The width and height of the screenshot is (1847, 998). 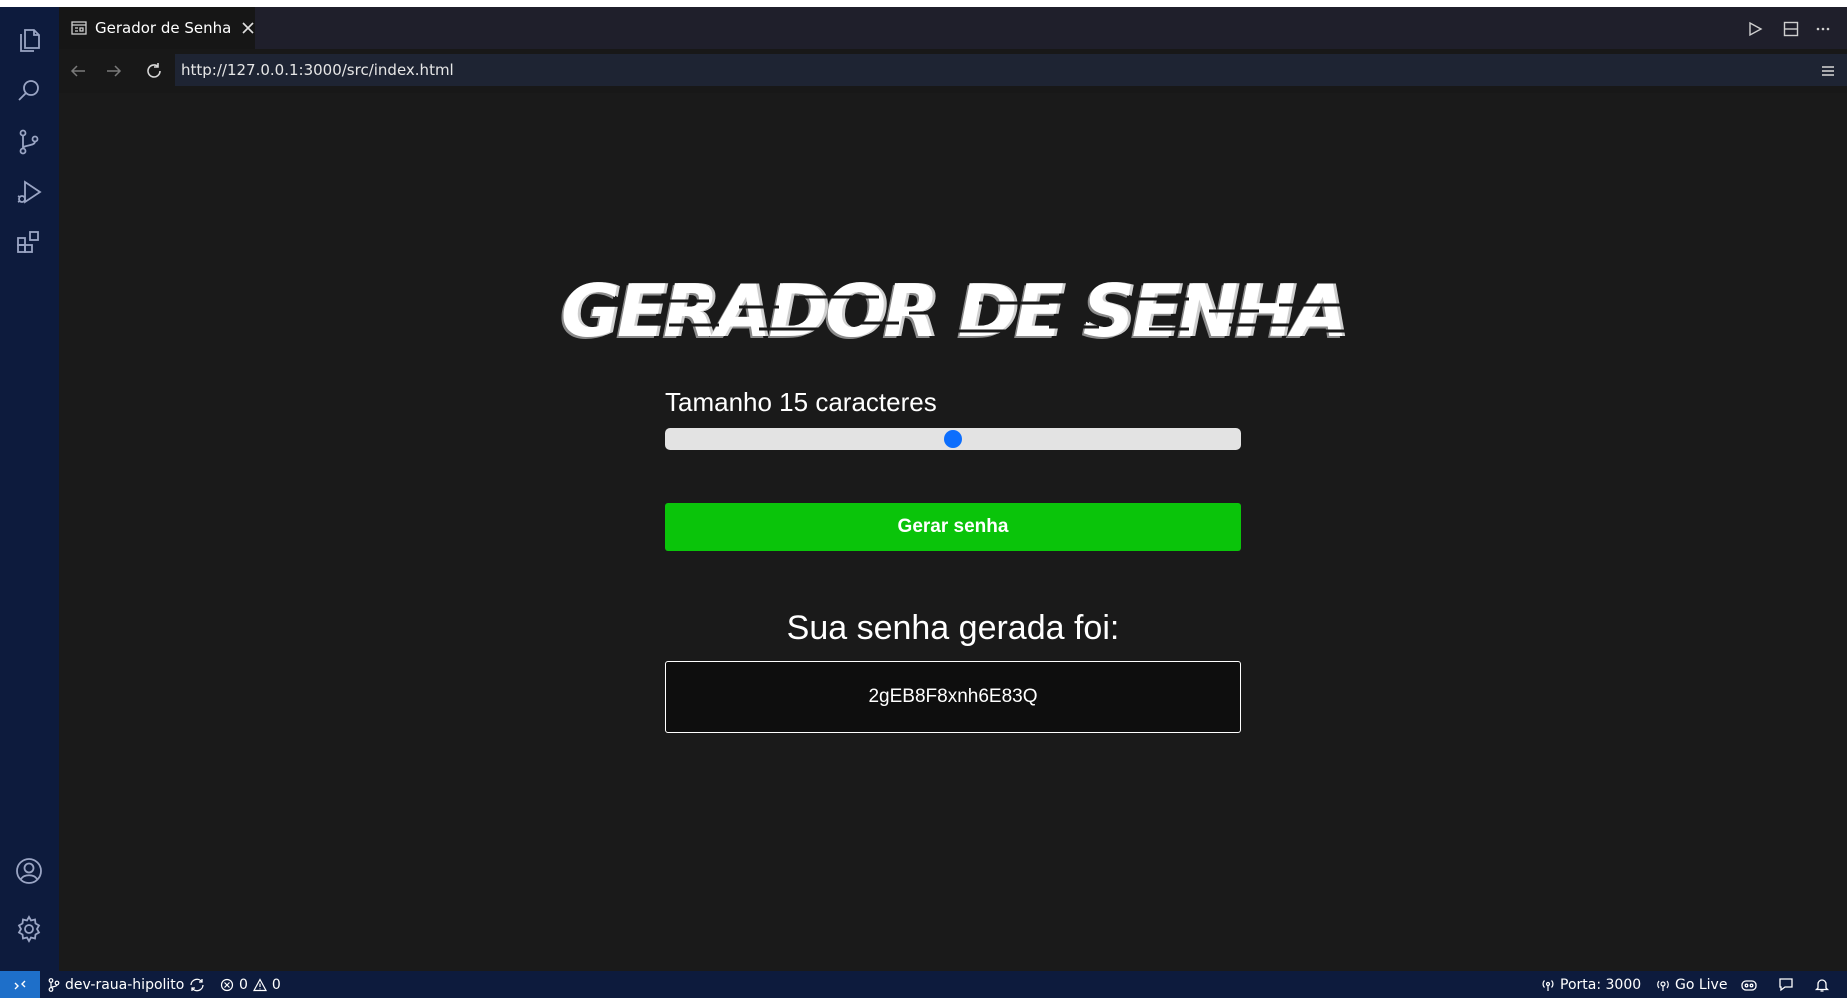 I want to click on problems-status: 0 0, so click(x=250, y=984).